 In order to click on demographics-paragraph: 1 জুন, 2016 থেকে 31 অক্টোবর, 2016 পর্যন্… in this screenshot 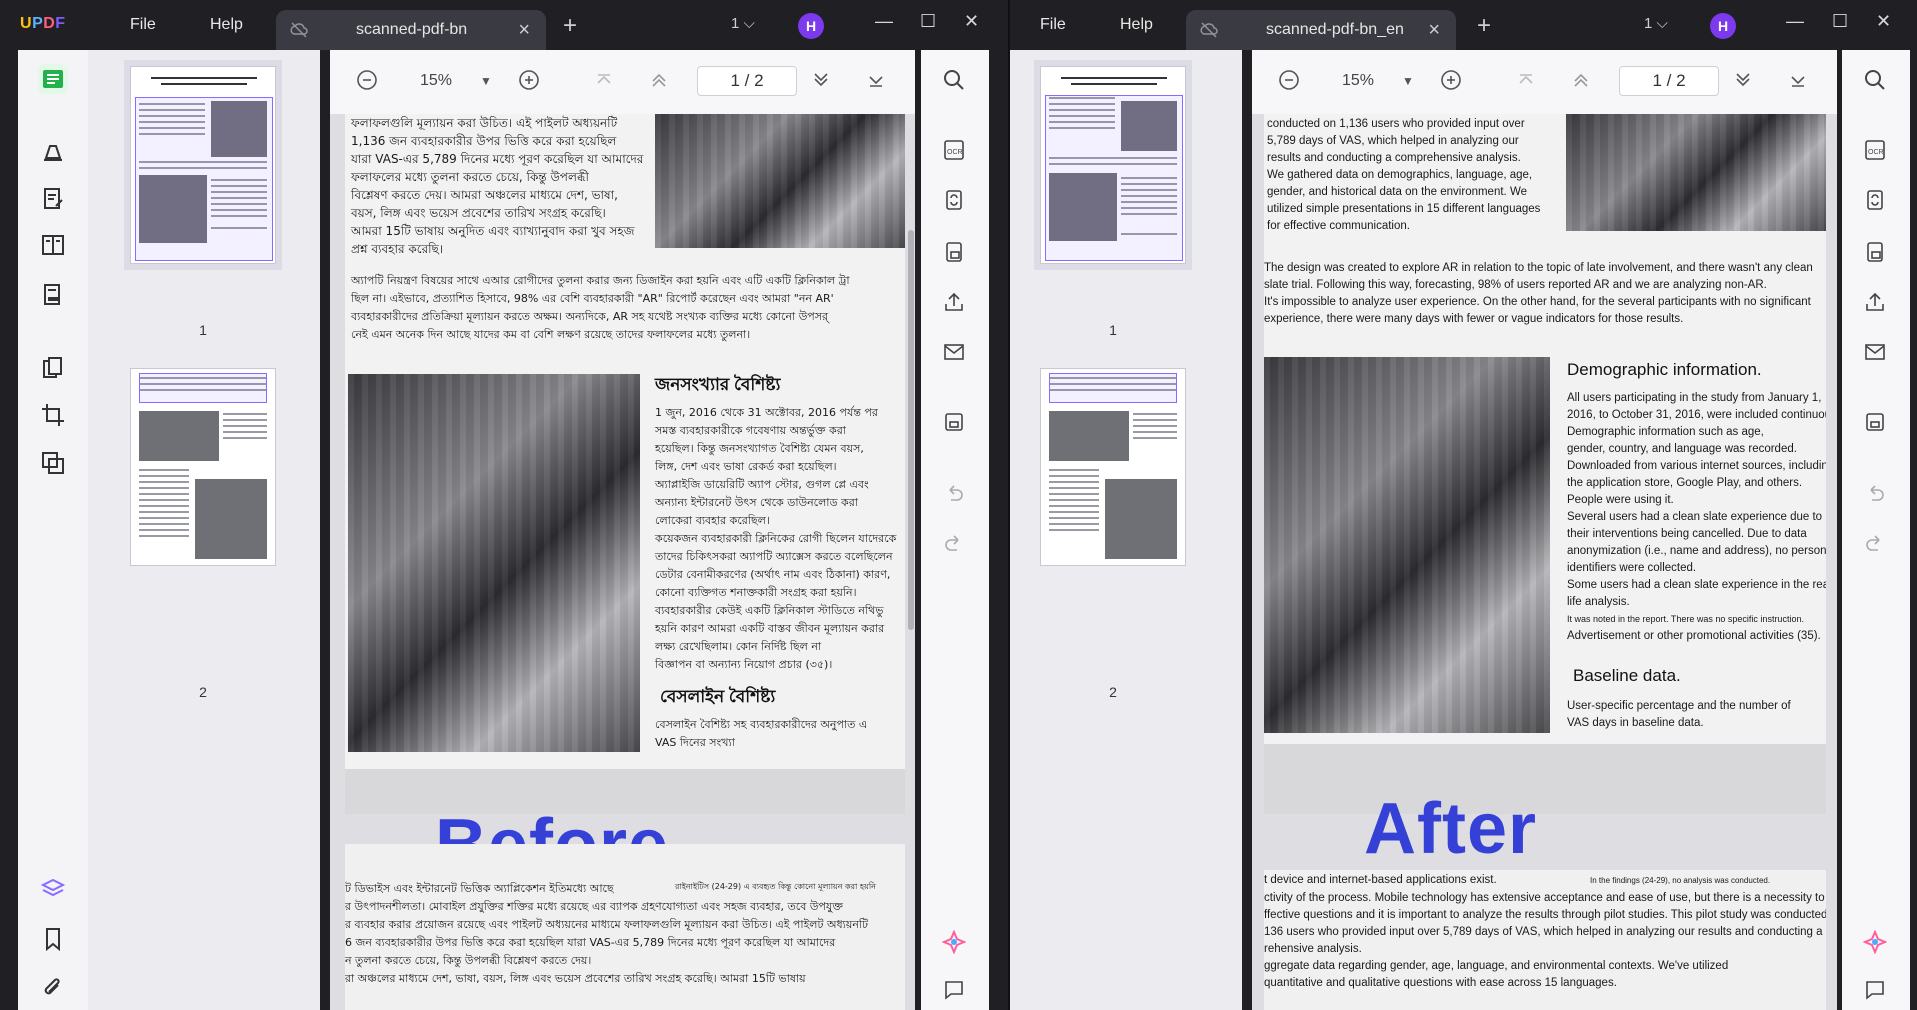, I will do `click(780, 539)`.